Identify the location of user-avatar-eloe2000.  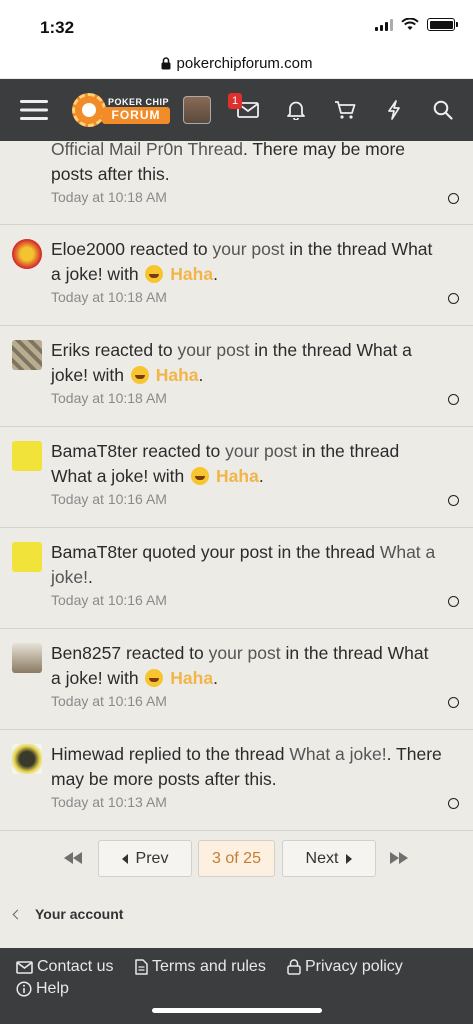
(27, 254).